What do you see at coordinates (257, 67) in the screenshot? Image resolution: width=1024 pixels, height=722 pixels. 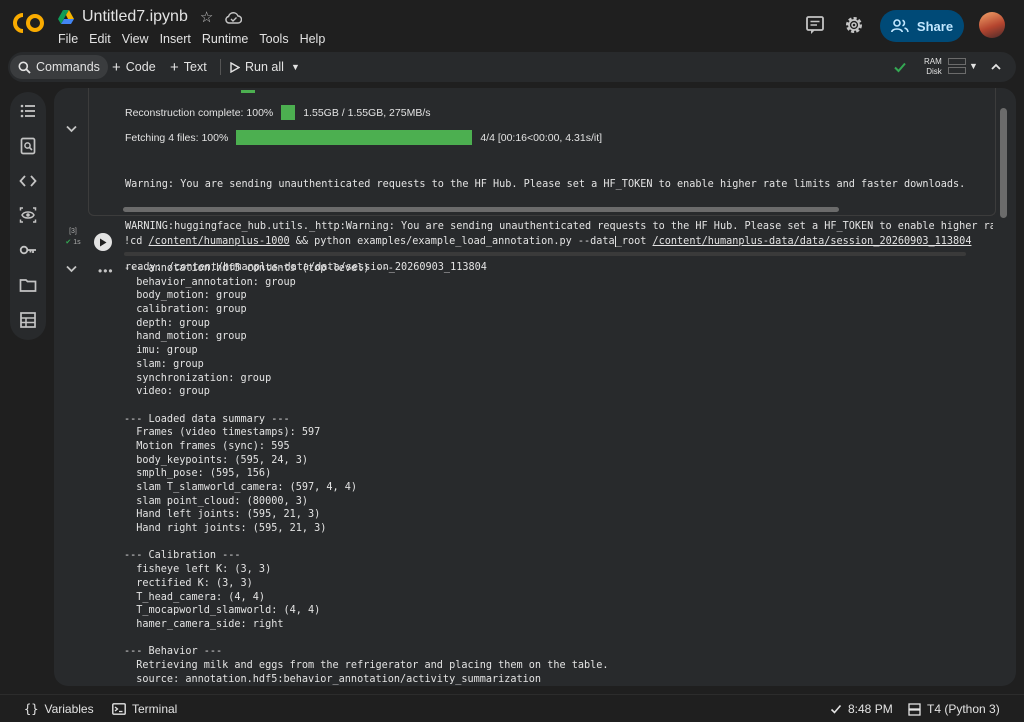 I see `run-all-button: Run all` at bounding box center [257, 67].